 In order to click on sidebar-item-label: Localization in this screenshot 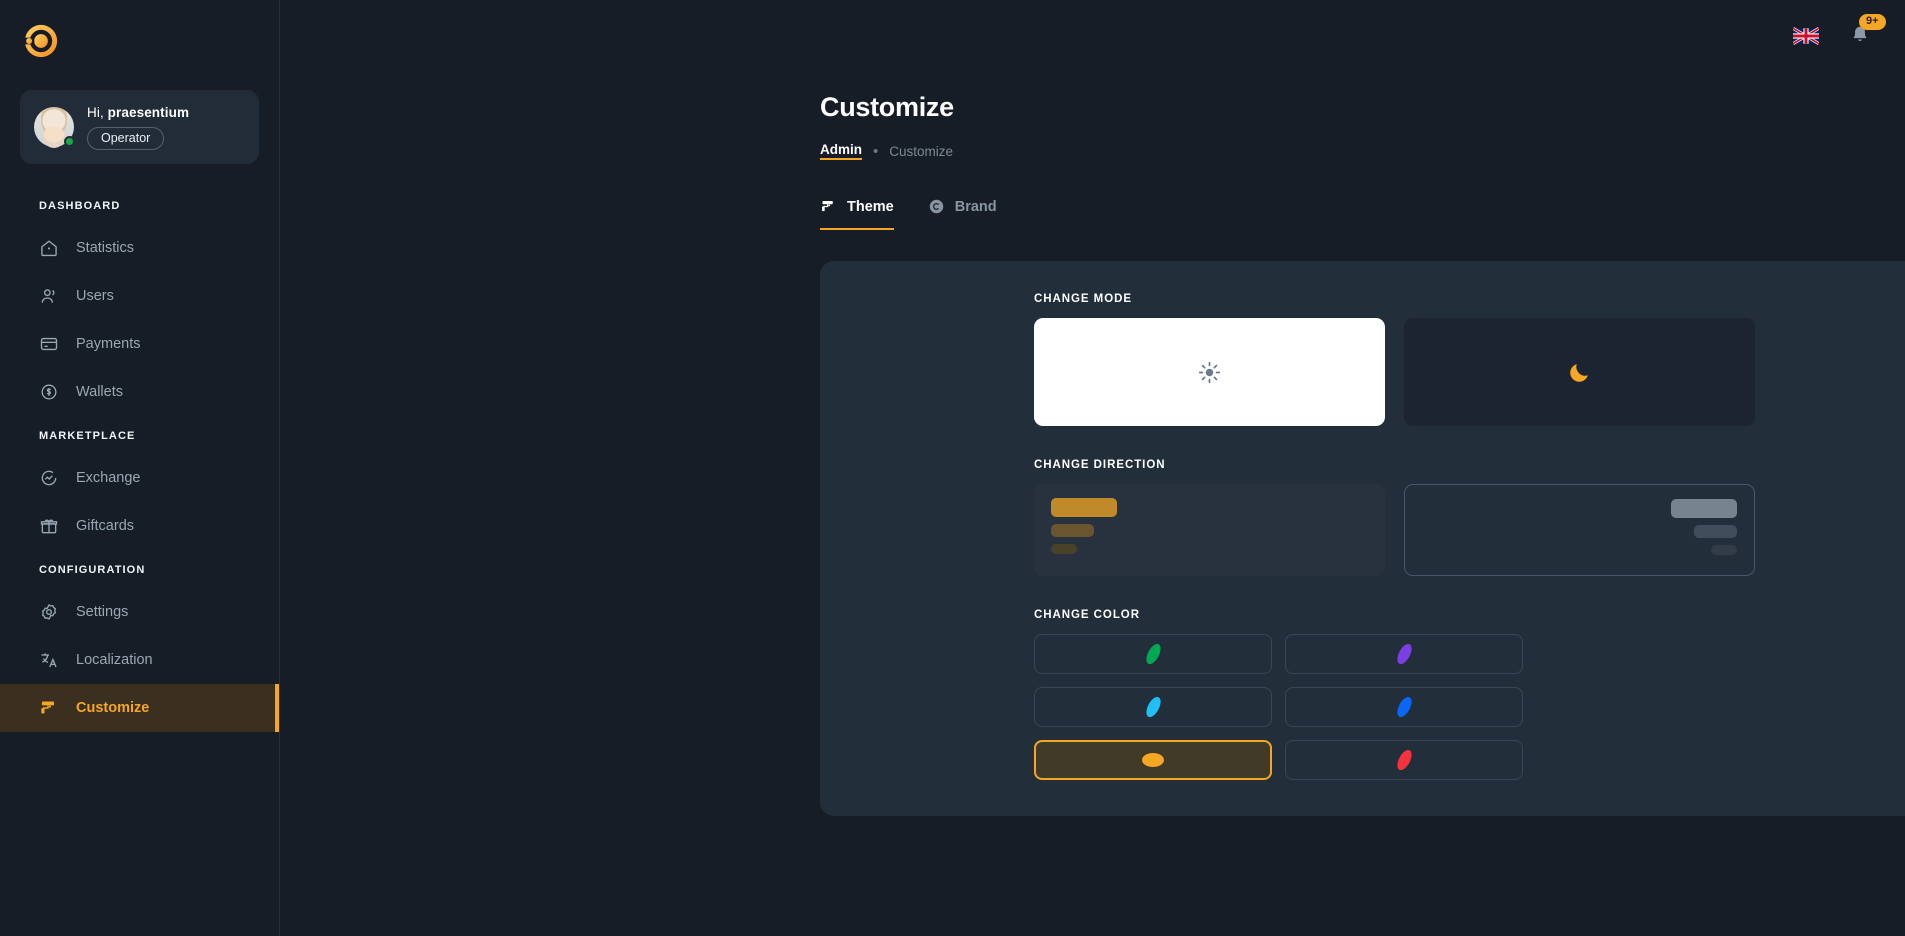, I will do `click(114, 660)`.